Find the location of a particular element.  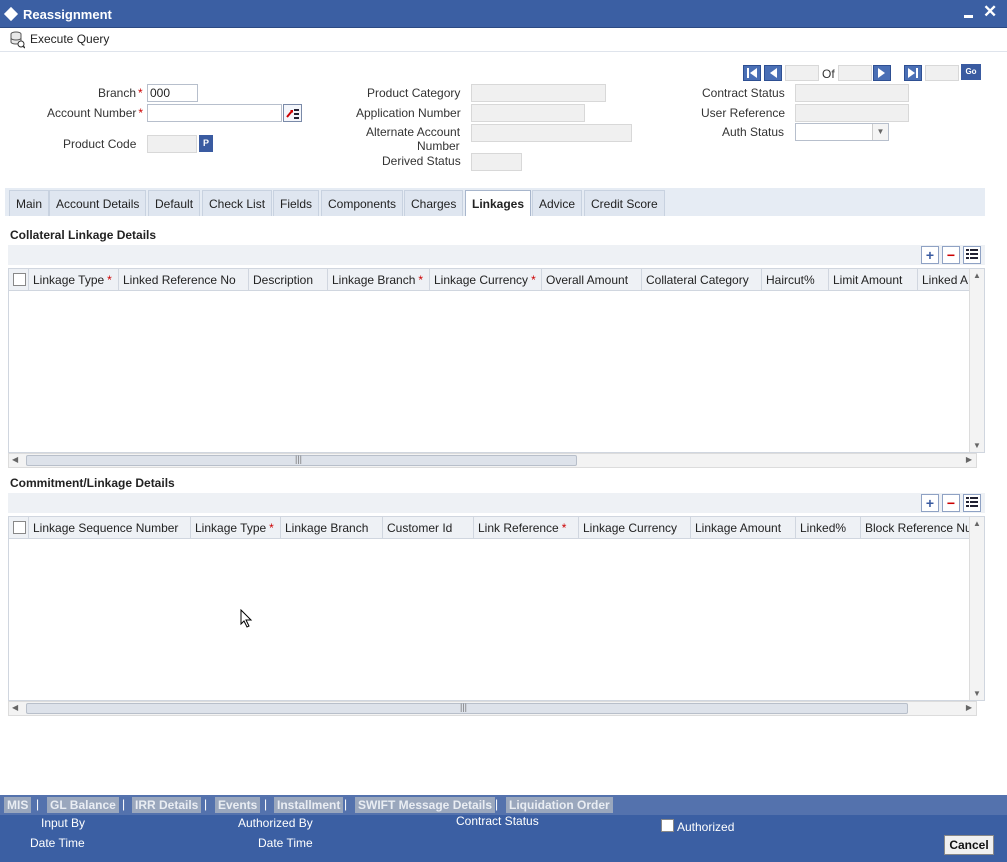

title-bar: Reassignment ✕ is located at coordinates (503, 14).